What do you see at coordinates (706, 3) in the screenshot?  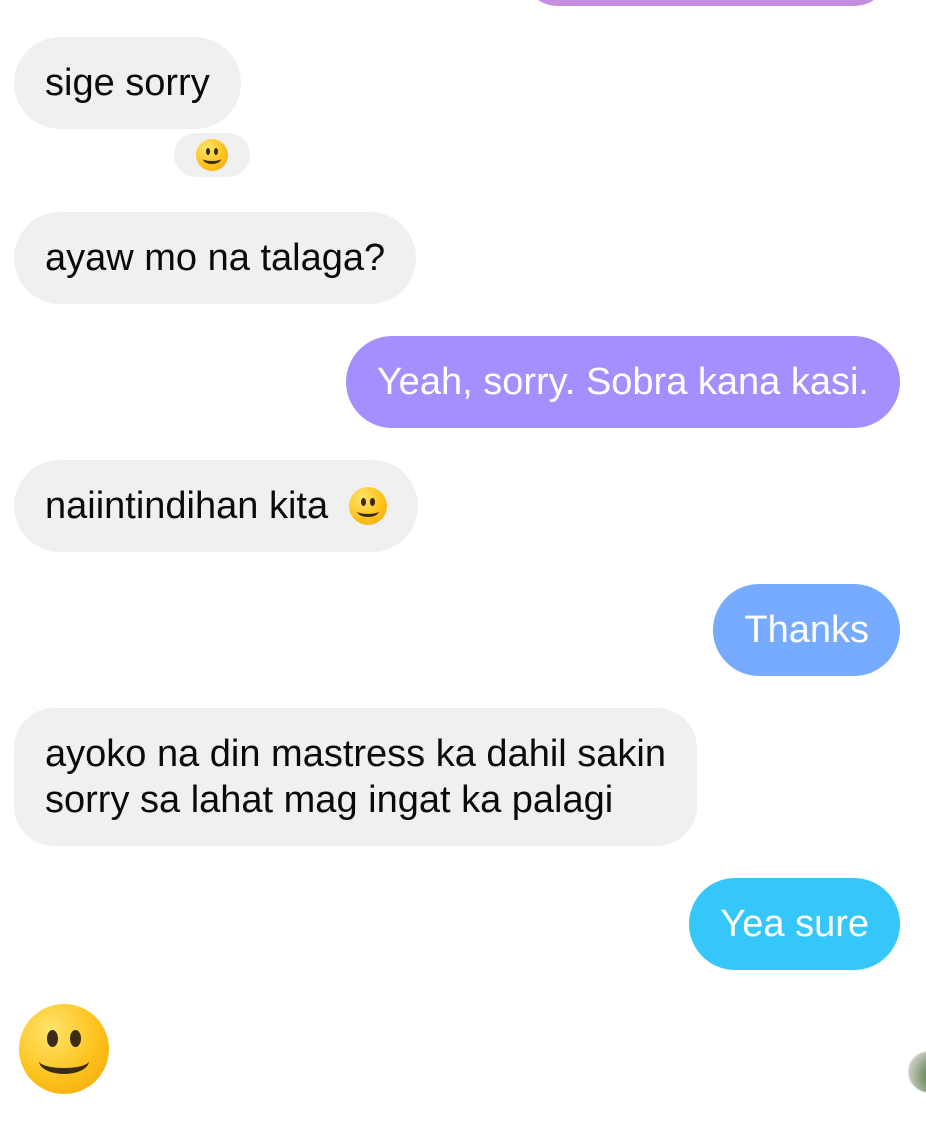 I see `previous-message-bubble` at bounding box center [706, 3].